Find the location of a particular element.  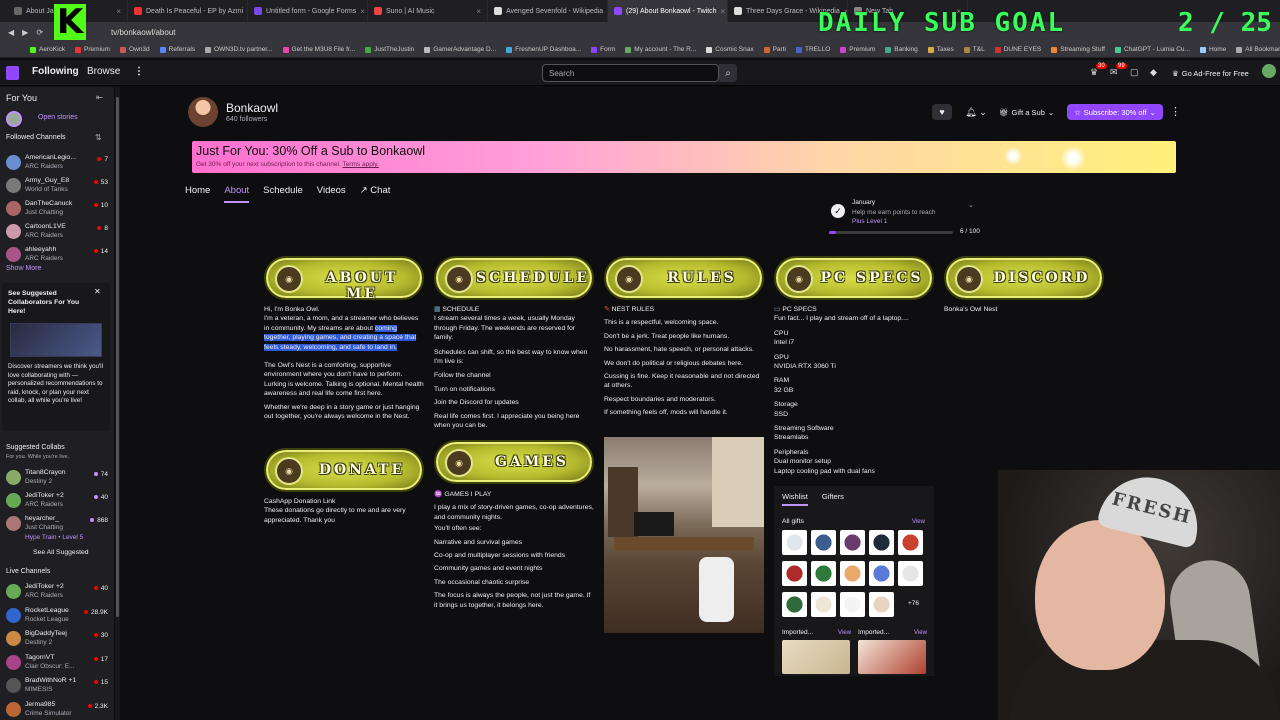

channel-list-item: BradWithNoR +1 MIMESIS 15 is located at coordinates (60, 686).